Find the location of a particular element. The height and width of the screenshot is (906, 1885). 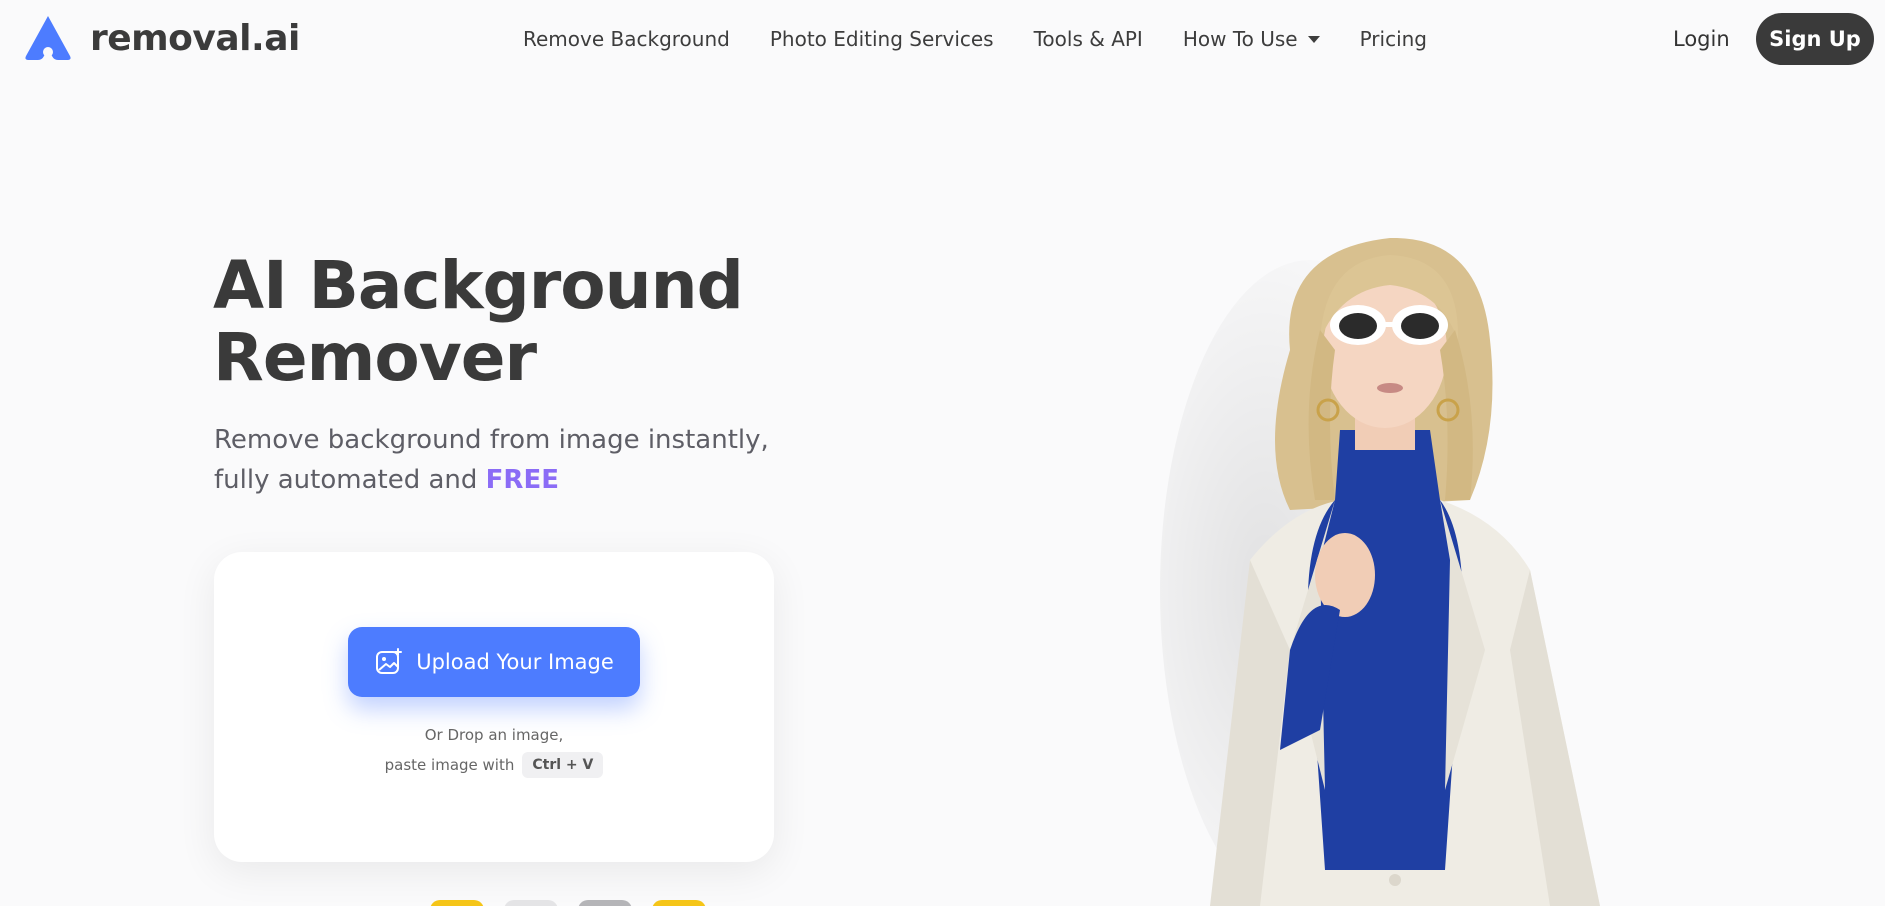

drop-hint: Or Drop an image, is located at coordinates (494, 735).